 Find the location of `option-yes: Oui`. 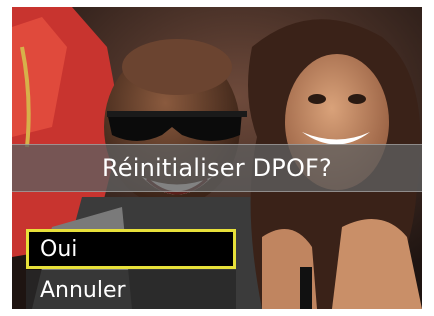

option-yes: Oui is located at coordinates (131, 249).